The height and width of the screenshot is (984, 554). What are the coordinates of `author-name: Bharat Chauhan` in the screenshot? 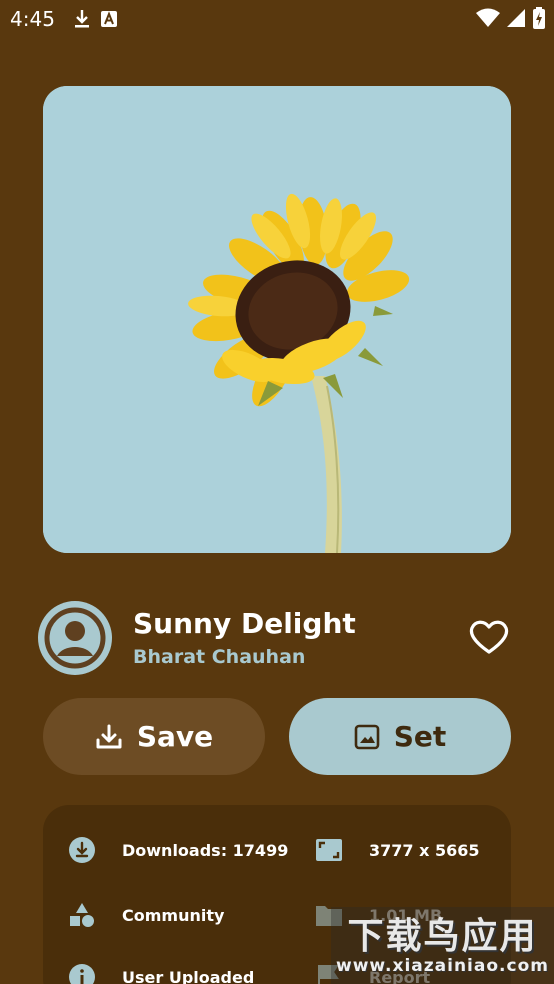 It's located at (219, 657).